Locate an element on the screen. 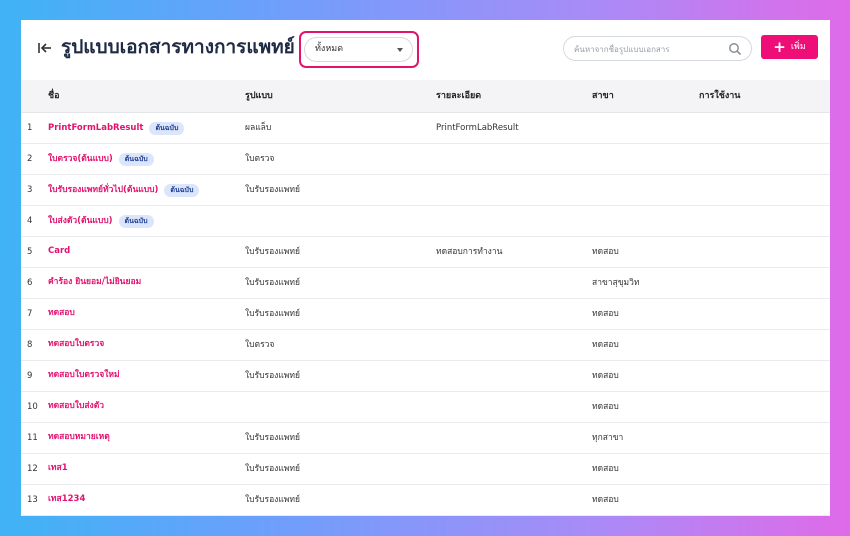 The image size is (850, 536). document-name-text: คำร้อง ยินยอม/ไม่ยินยอม is located at coordinates (95, 282).